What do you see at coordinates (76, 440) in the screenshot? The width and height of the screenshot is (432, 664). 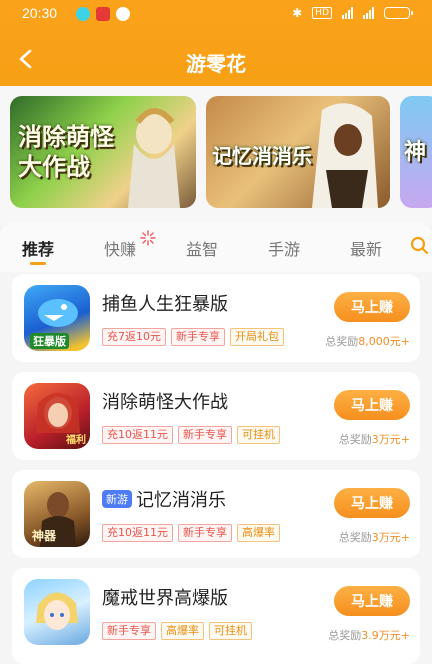 I see `game-icon-label: 福利` at bounding box center [76, 440].